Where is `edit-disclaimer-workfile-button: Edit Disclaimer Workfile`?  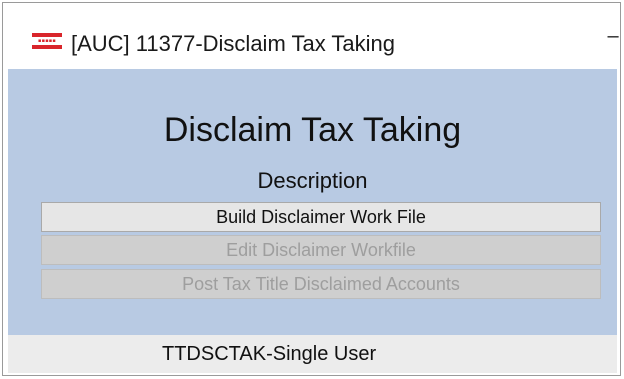
edit-disclaimer-workfile-button: Edit Disclaimer Workfile is located at coordinates (321, 250).